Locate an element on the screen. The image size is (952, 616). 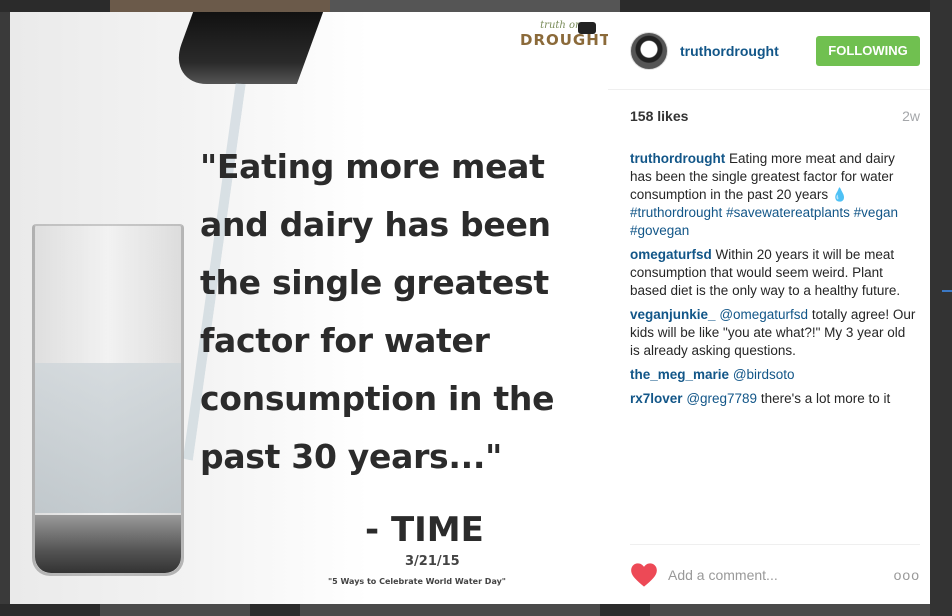
photo-attribution: - TIME is located at coordinates (424, 530).